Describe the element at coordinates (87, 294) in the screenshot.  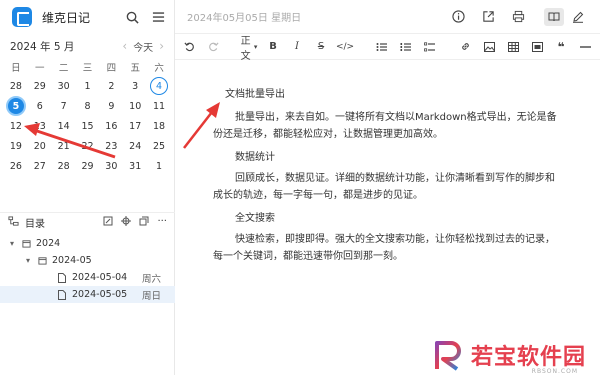
I see `tree-doc-item-active: 2024-05-05 周日` at that location.